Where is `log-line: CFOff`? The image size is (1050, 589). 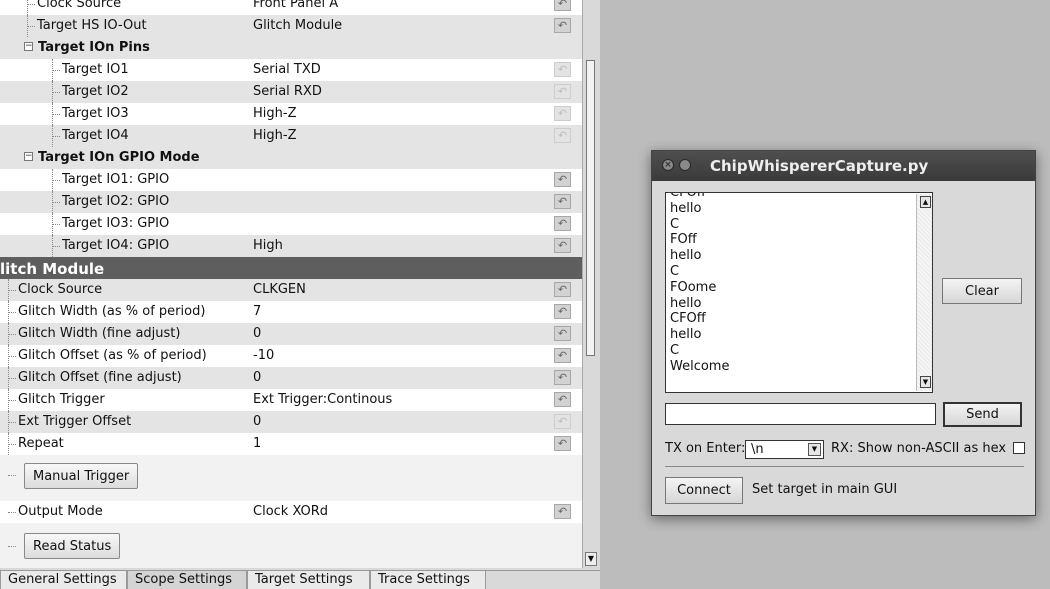 log-line: CFOff is located at coordinates (688, 319).